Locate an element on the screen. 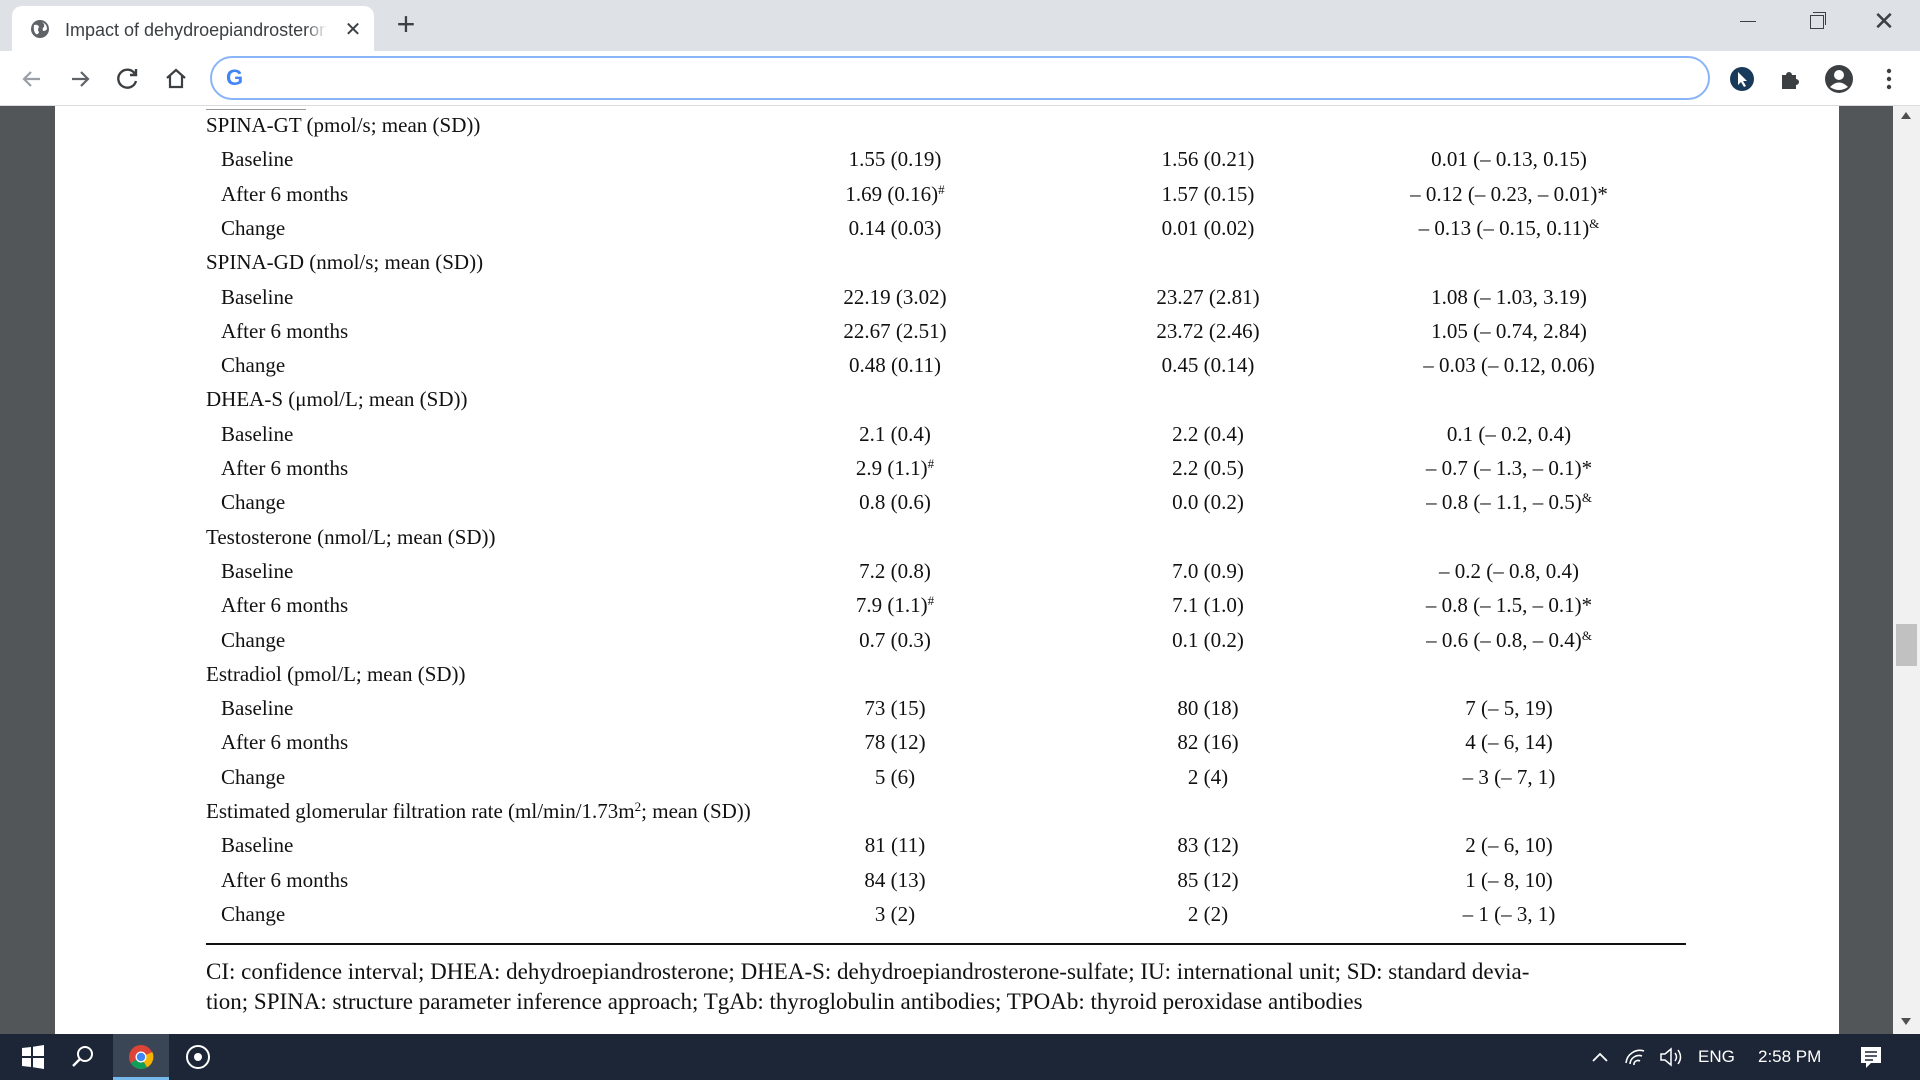  significance-marker: # is located at coordinates (931, 463).